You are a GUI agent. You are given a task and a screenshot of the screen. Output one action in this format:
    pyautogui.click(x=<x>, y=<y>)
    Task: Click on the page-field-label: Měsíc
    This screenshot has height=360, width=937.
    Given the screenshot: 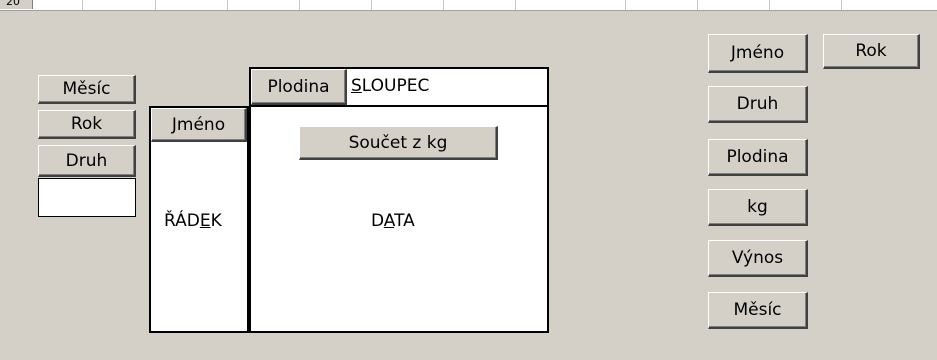 What is the action you would take?
    pyautogui.click(x=86, y=89)
    